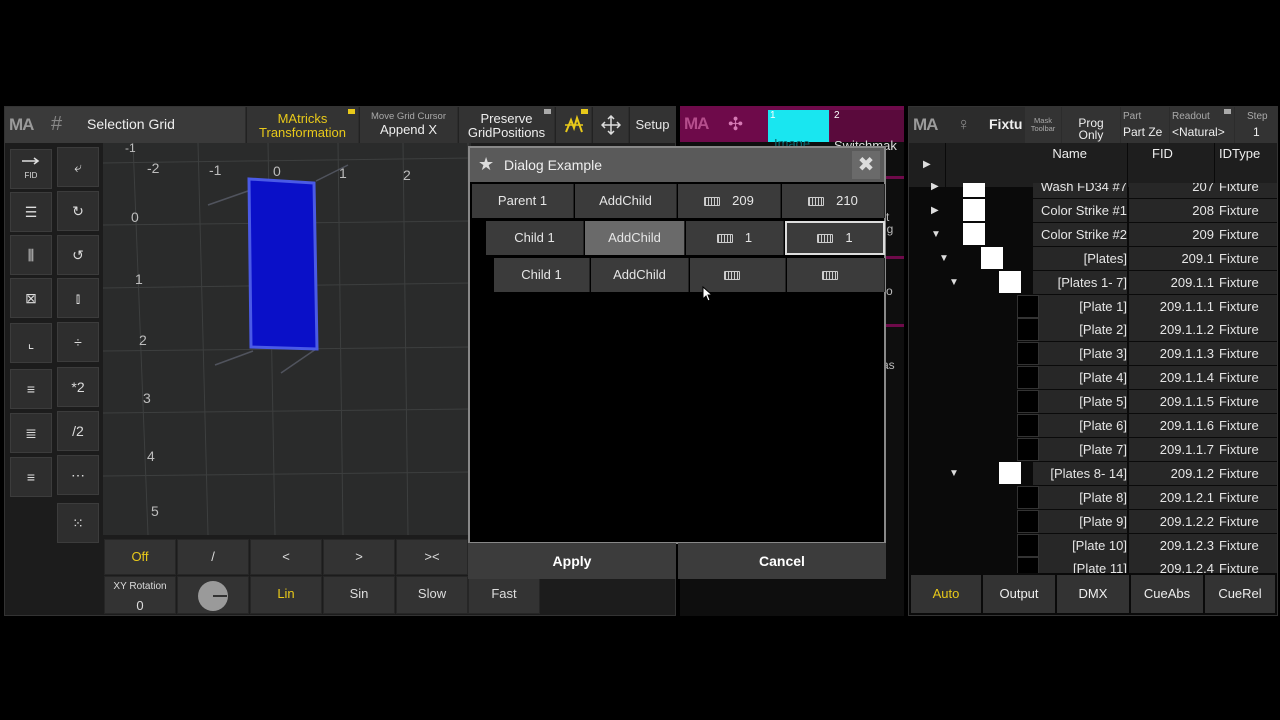 The width and height of the screenshot is (1280, 720). I want to click on list-arrows-icon: ☰, so click(31, 212).